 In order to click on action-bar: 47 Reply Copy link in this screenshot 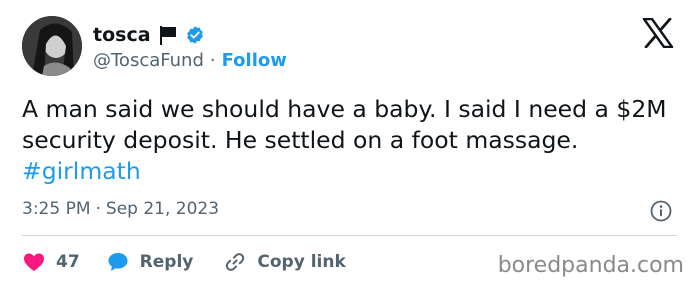, I will do `click(184, 262)`.